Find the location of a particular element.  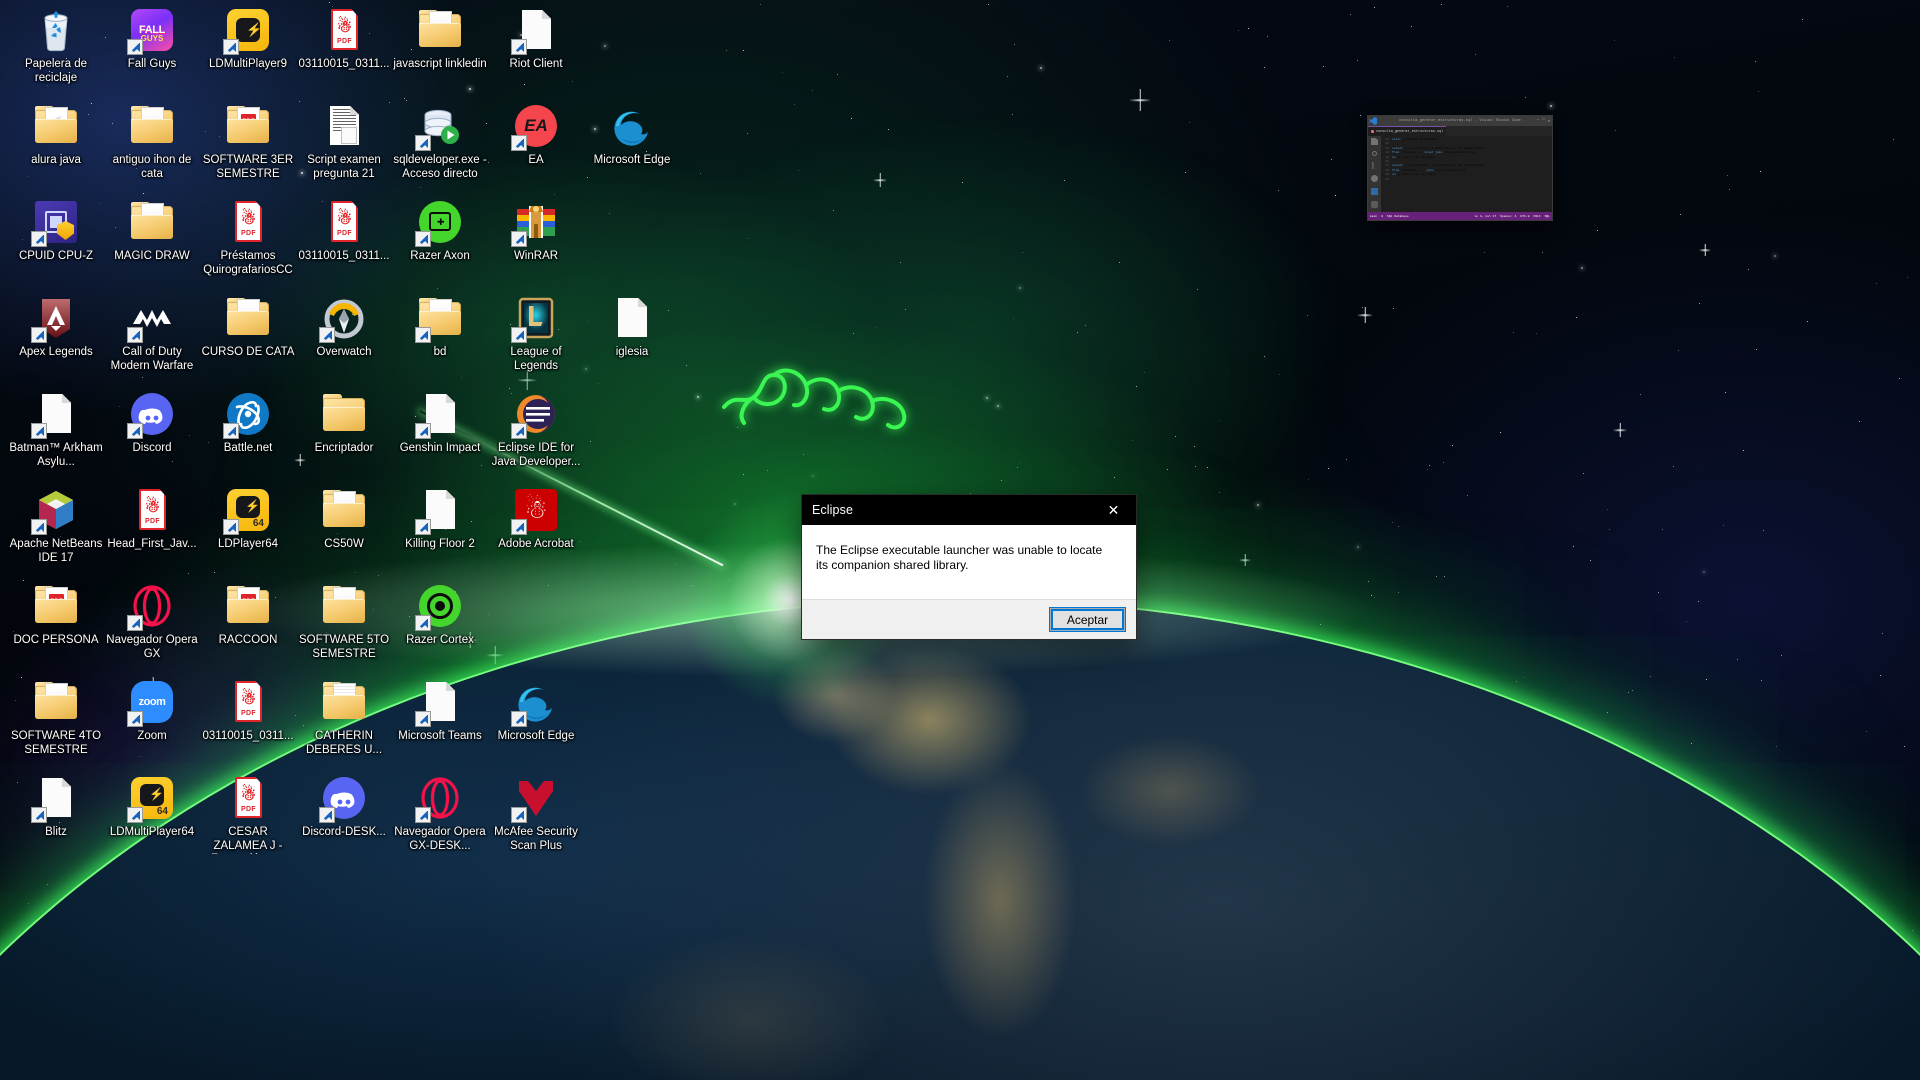

extensions-icon is located at coordinates (1374, 191).